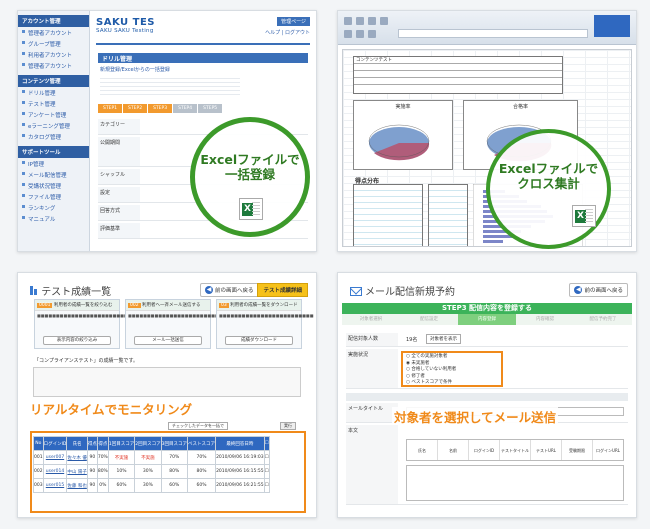 The height and width of the screenshot is (529, 650). What do you see at coordinates (453, 450) in the screenshot?
I see `insert-field: 名前` at bounding box center [453, 450].